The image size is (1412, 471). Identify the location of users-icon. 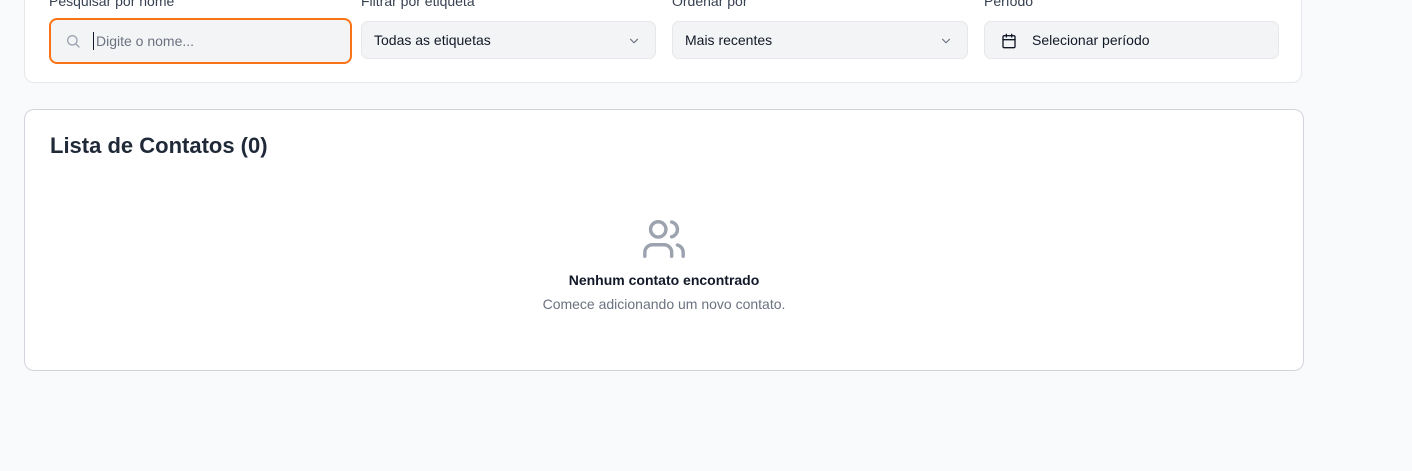
(664, 239).